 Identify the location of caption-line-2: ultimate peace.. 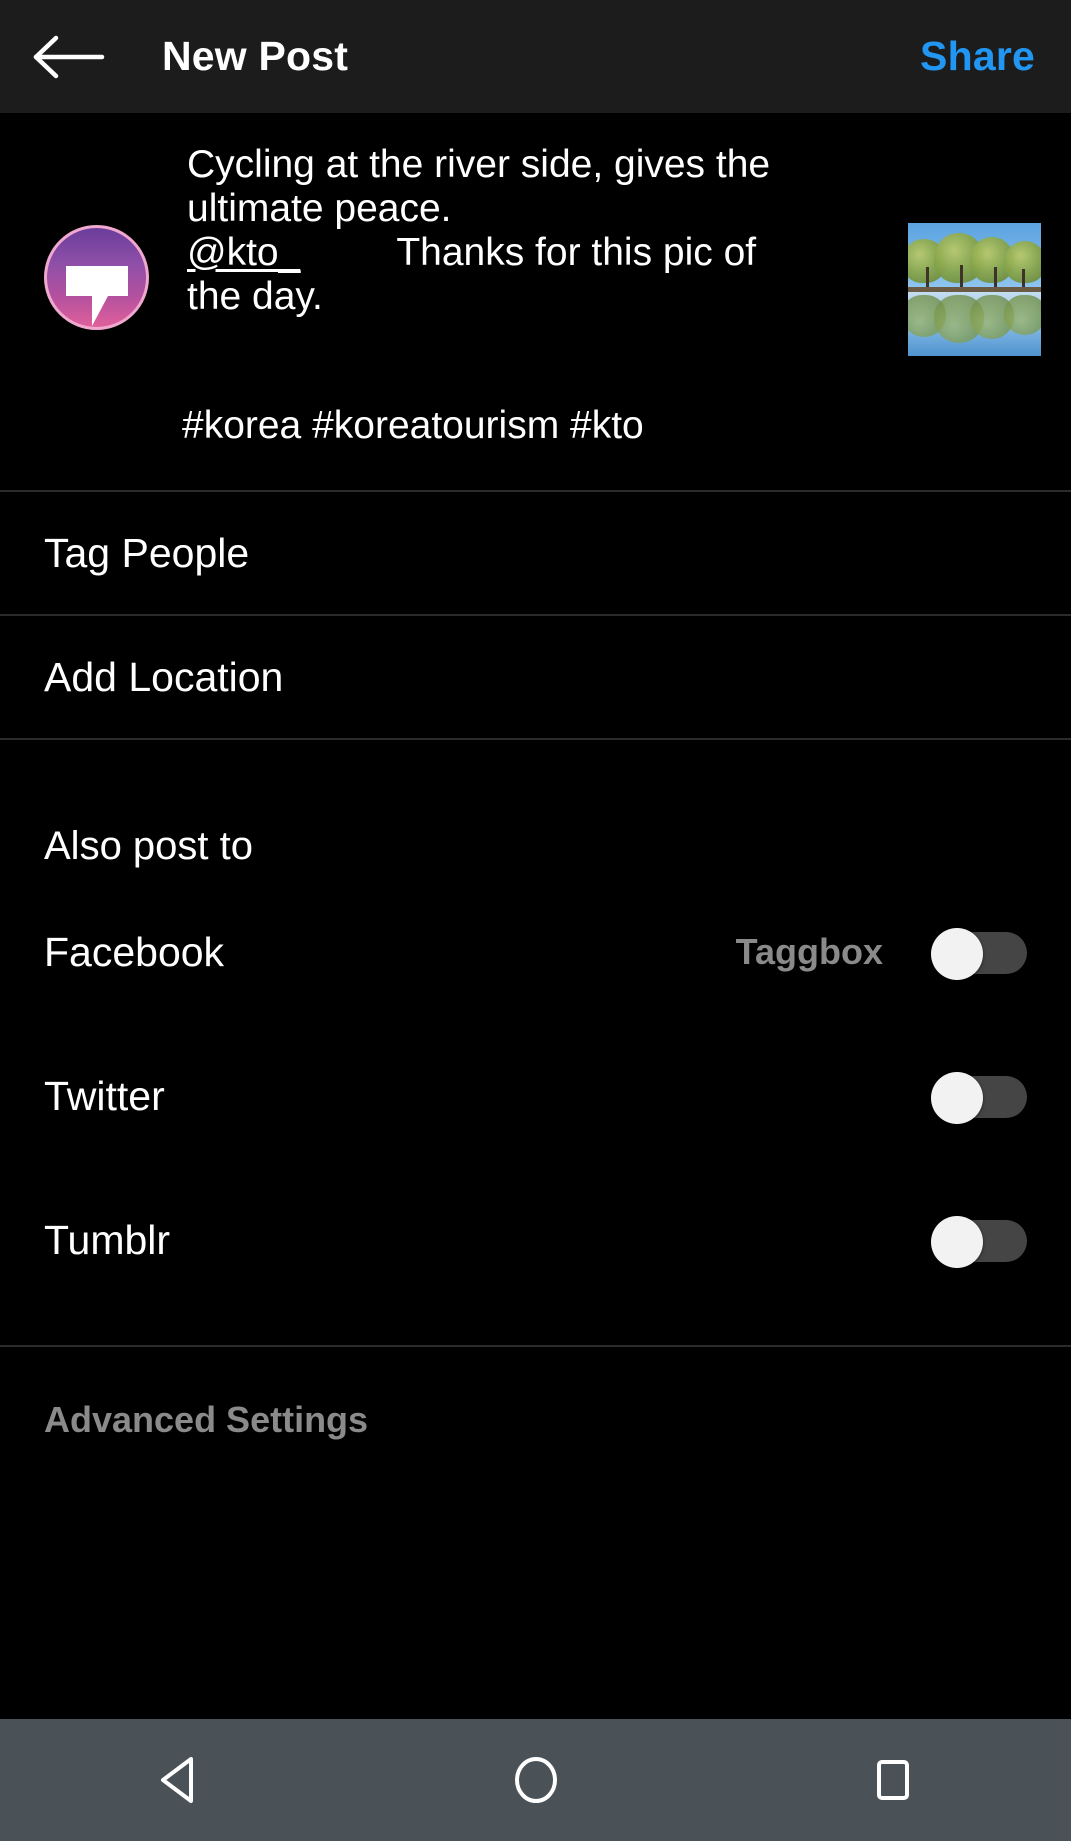
(319, 208).